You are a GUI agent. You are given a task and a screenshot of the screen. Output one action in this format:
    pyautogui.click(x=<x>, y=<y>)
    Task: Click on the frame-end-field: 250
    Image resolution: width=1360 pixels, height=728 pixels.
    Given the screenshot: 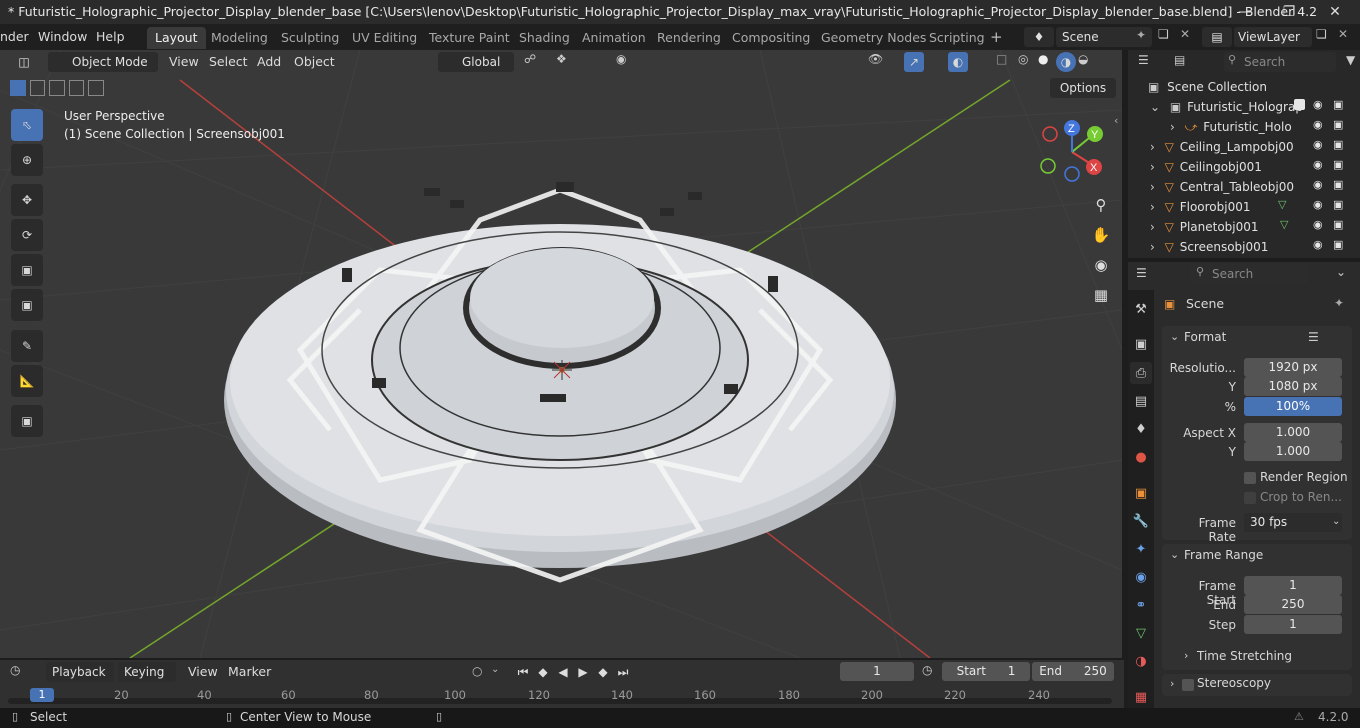 What is the action you would take?
    pyautogui.click(x=1293, y=604)
    